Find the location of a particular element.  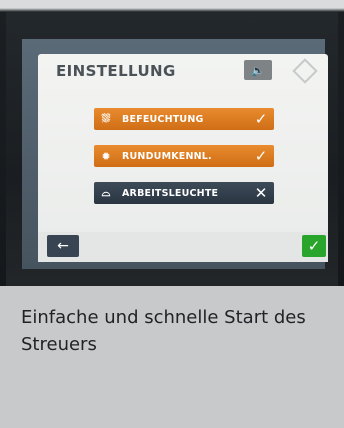

confirm-check-icon: ✓ is located at coordinates (314, 246).